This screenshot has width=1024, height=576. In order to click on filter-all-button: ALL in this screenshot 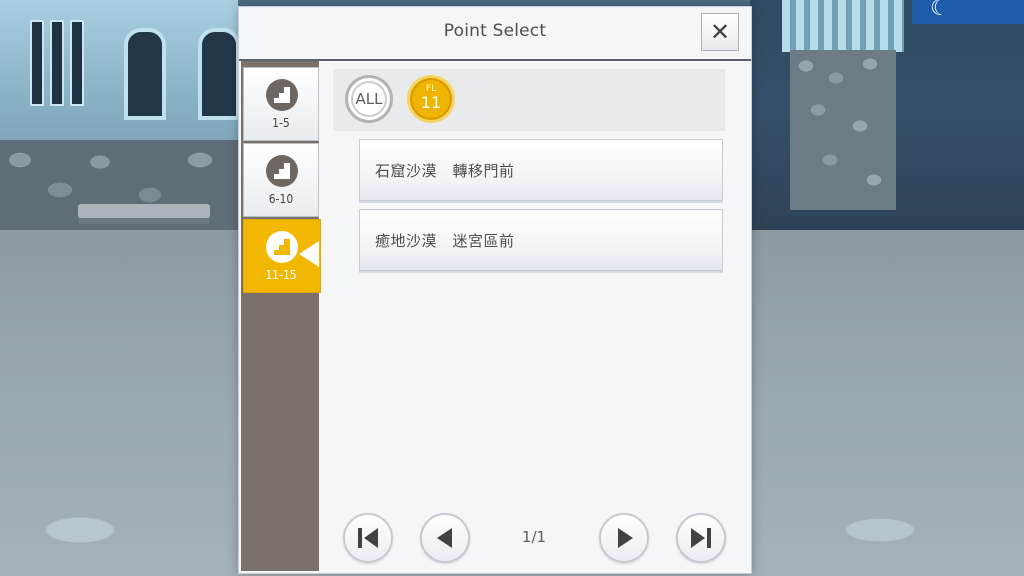, I will do `click(369, 99)`.